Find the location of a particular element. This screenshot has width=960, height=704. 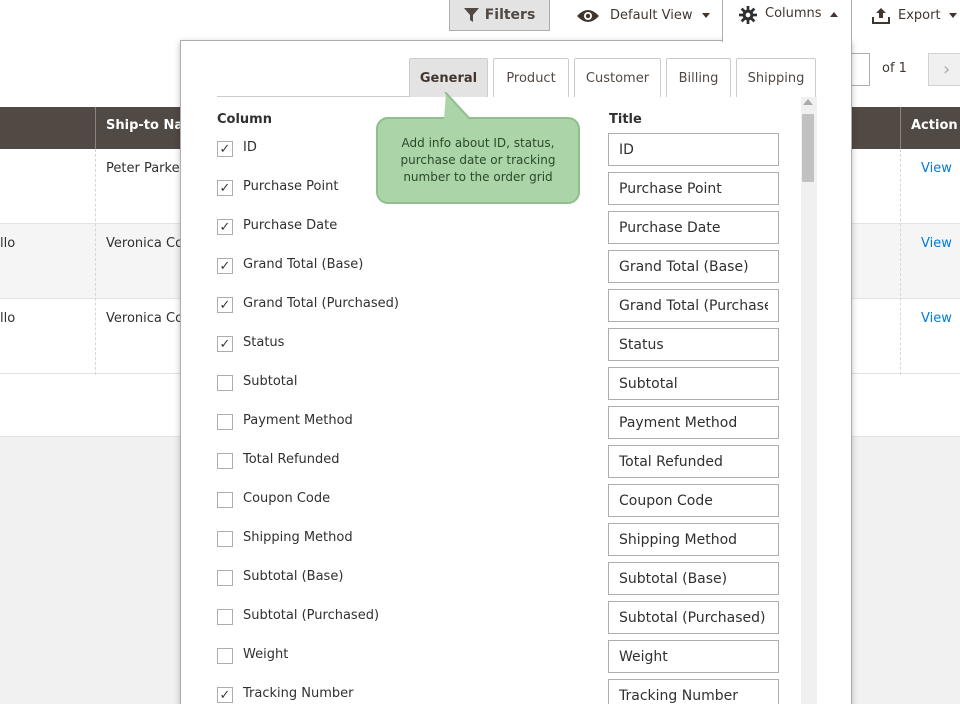

chevron-right-icon: › is located at coordinates (947, 69).